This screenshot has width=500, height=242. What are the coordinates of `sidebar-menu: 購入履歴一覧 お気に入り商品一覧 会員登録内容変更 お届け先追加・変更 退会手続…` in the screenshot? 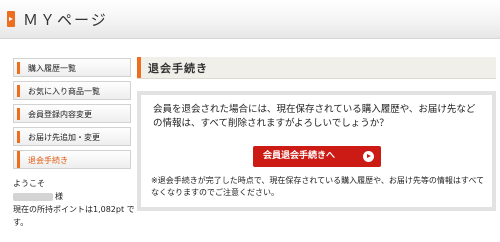 It's located at (72, 115).